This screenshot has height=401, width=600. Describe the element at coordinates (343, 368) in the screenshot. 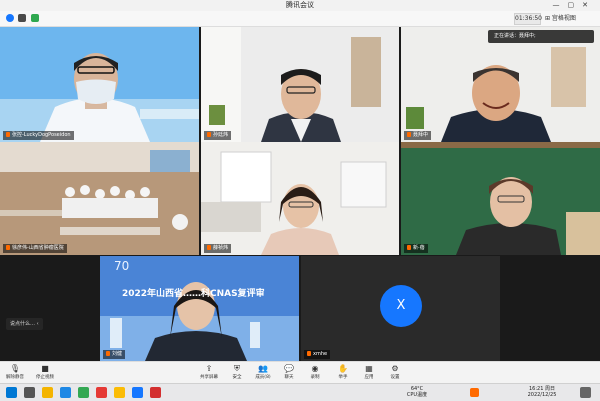

I see `hand-icon: ✋` at that location.